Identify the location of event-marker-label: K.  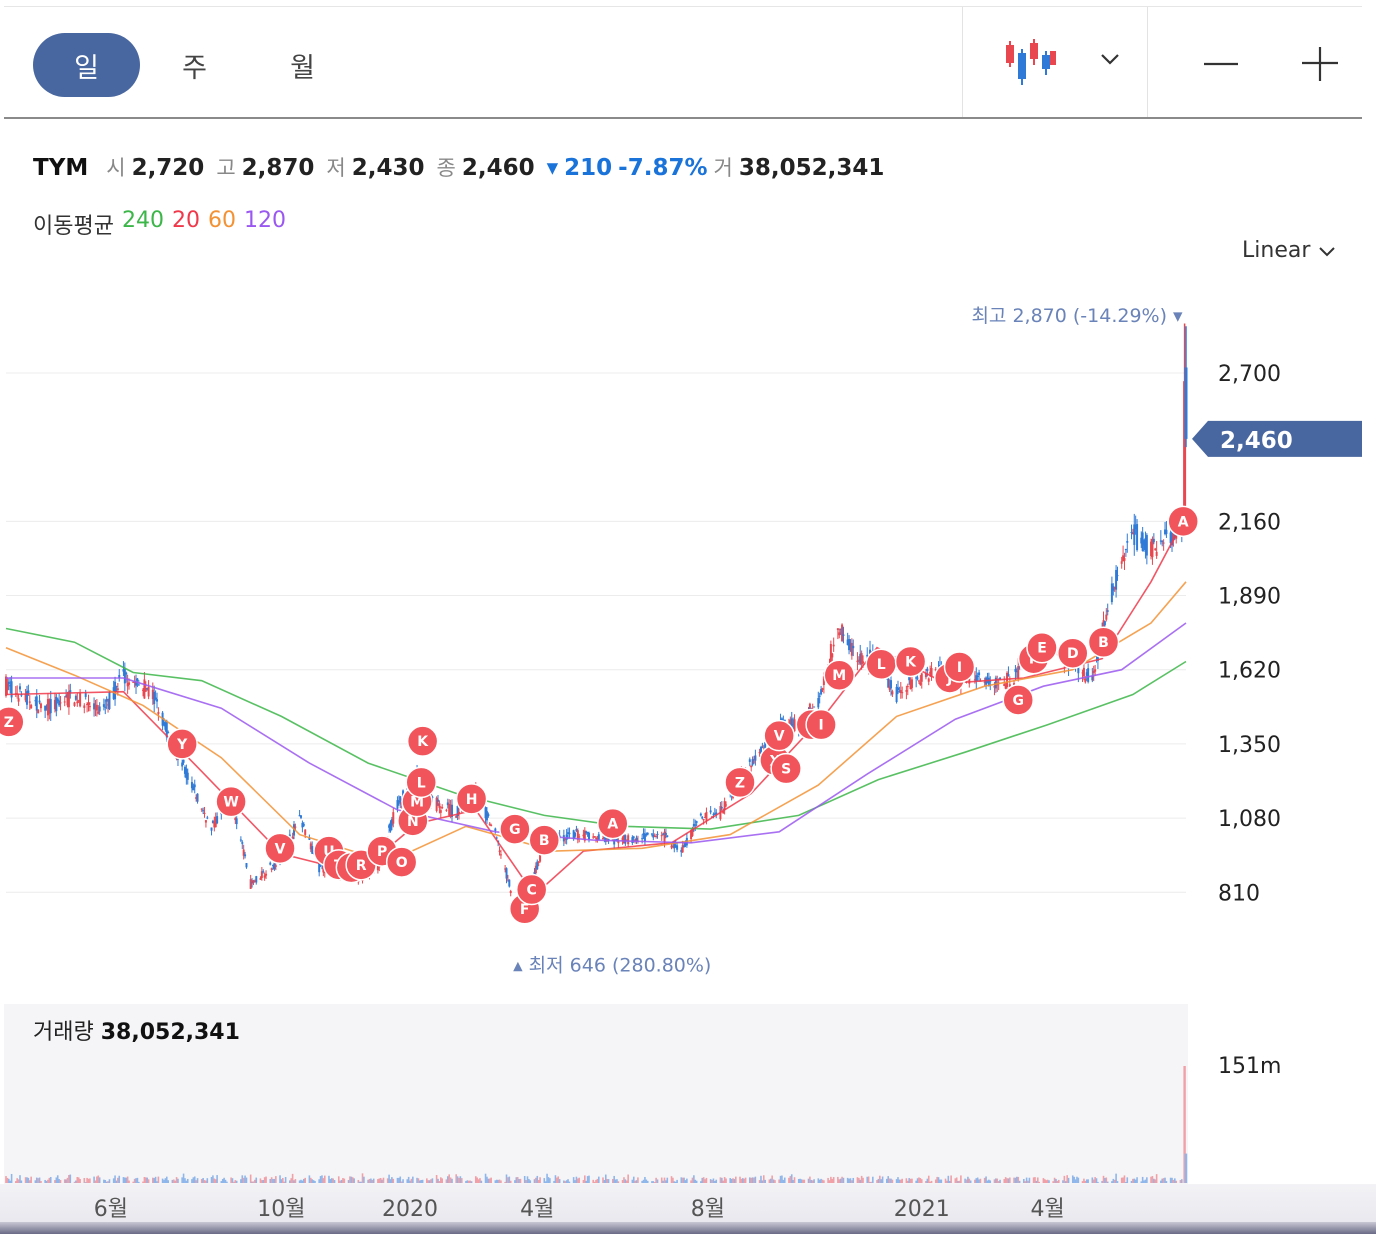
(423, 742).